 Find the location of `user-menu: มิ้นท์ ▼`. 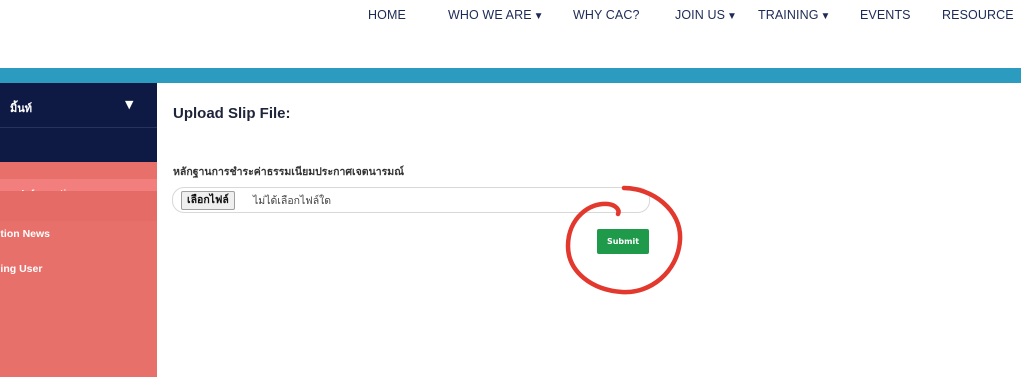

user-menu: มิ้นท์ ▼ is located at coordinates (78, 105).